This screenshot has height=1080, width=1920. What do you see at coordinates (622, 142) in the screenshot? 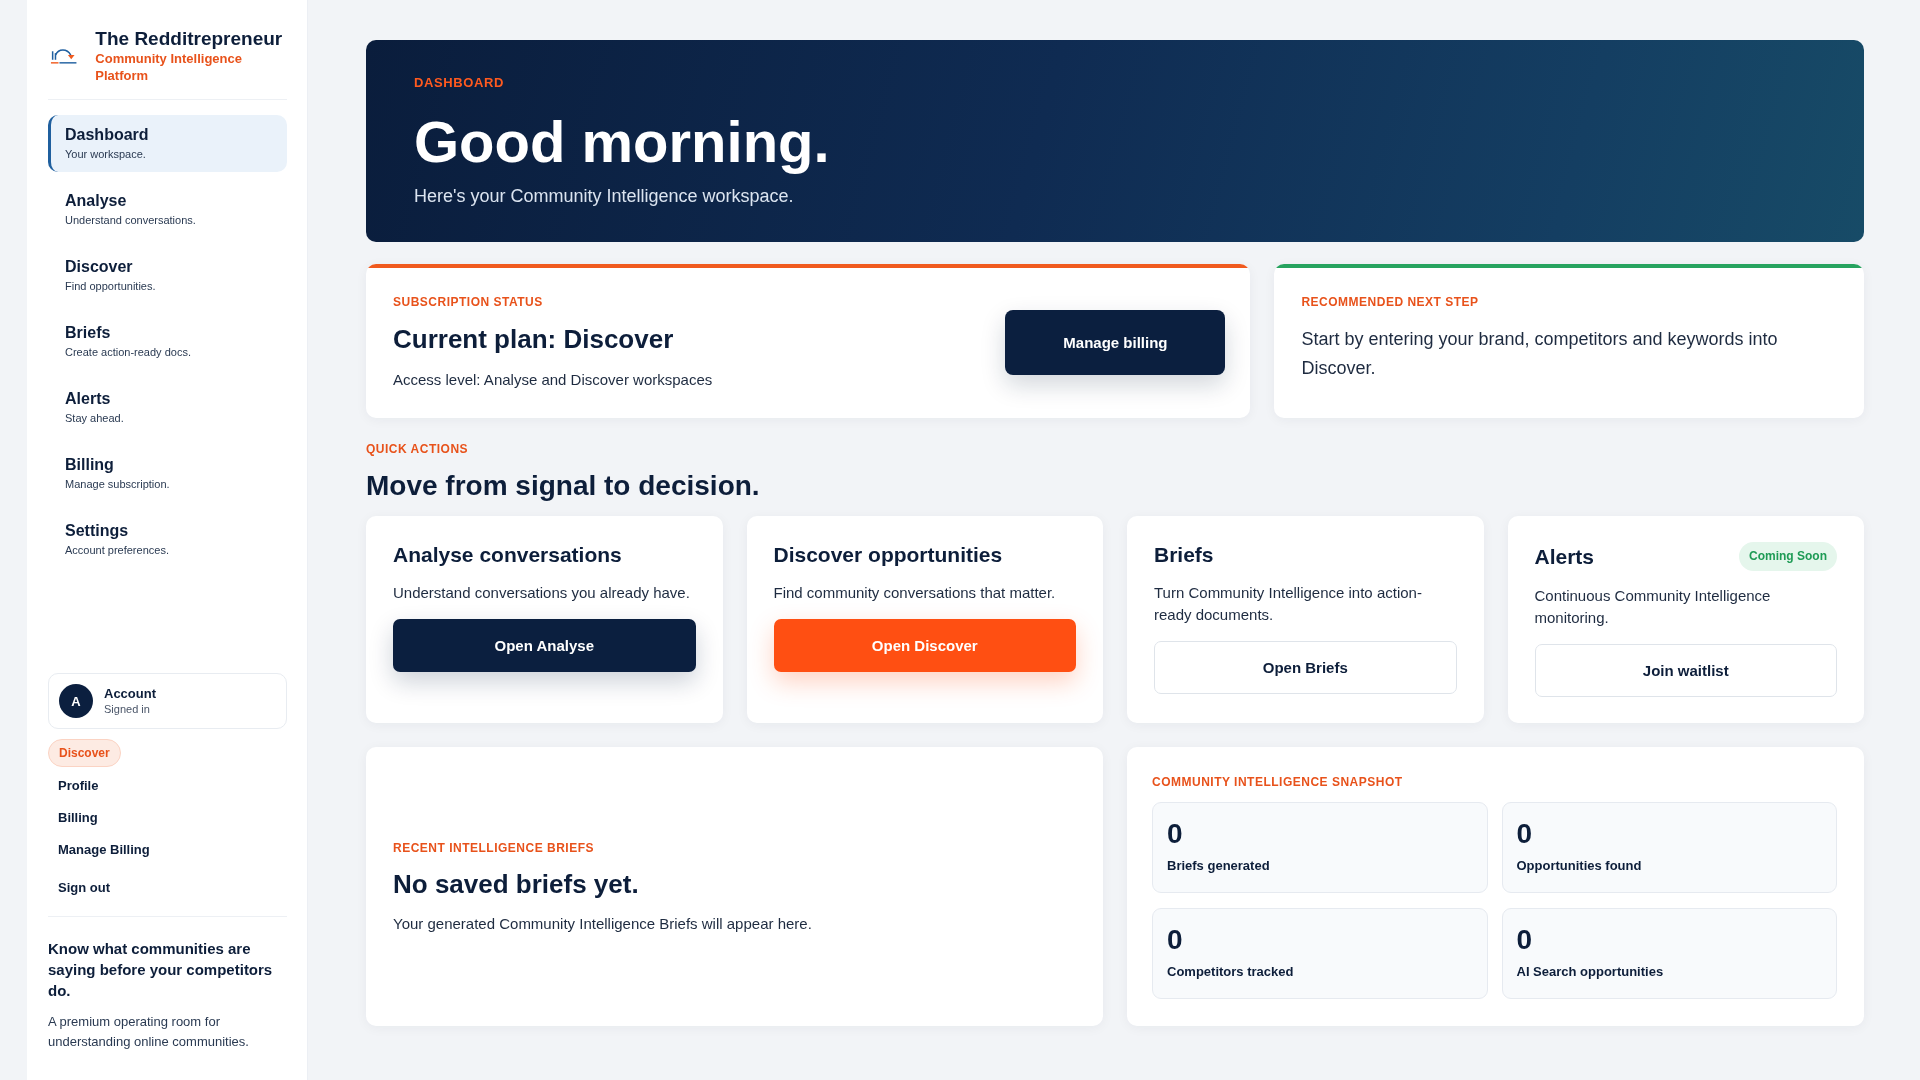
I see `greeting-heading: Good morning.` at bounding box center [622, 142].